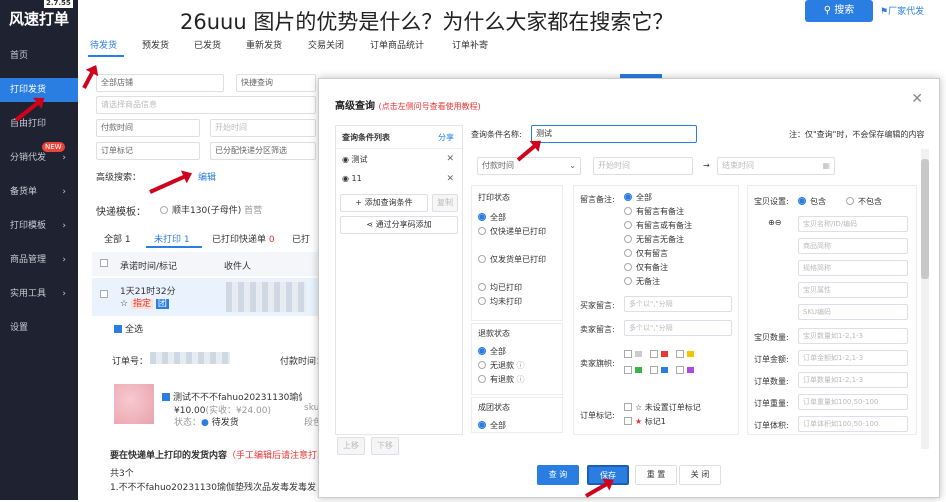 The width and height of the screenshot is (946, 502). Describe the element at coordinates (500, 301) in the screenshot. I see `print-option-none: 均未打印` at that location.